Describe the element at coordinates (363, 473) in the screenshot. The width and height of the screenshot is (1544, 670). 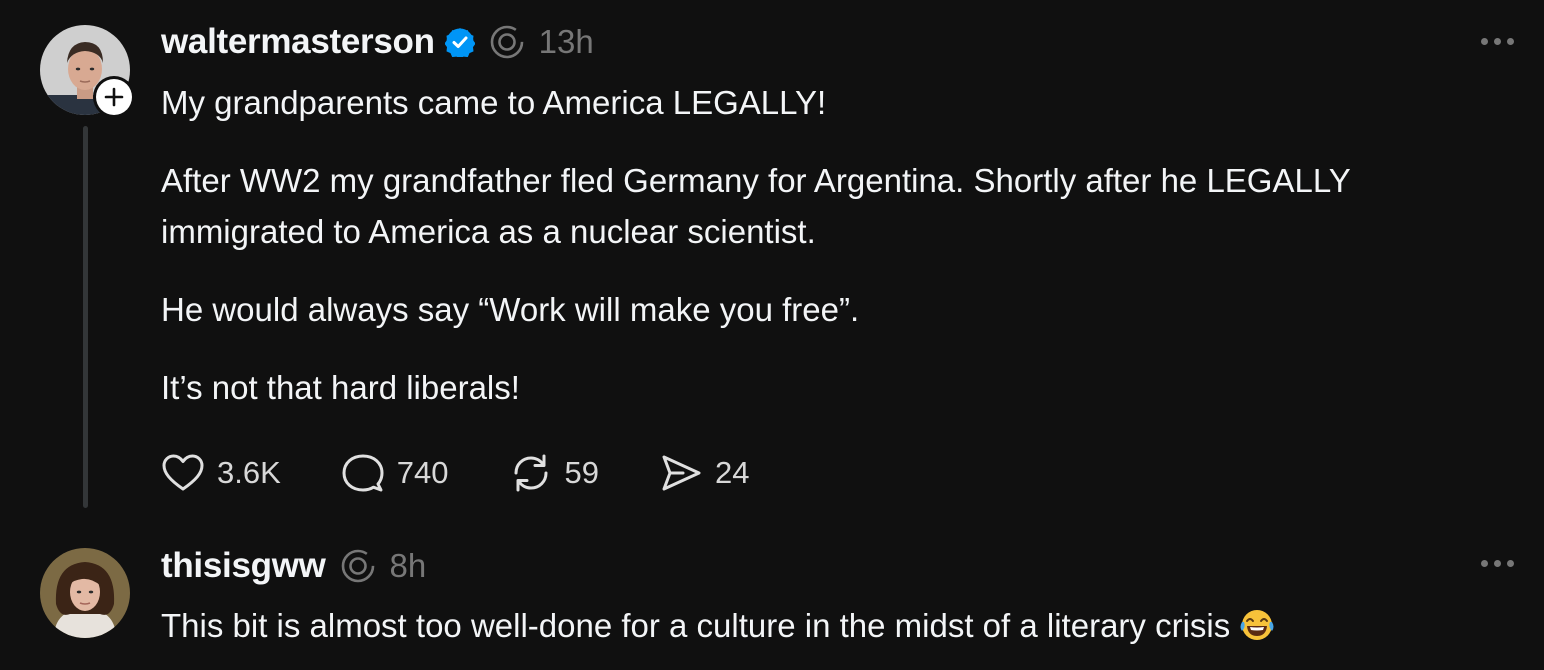
I see `comment-bubble-icon` at that location.